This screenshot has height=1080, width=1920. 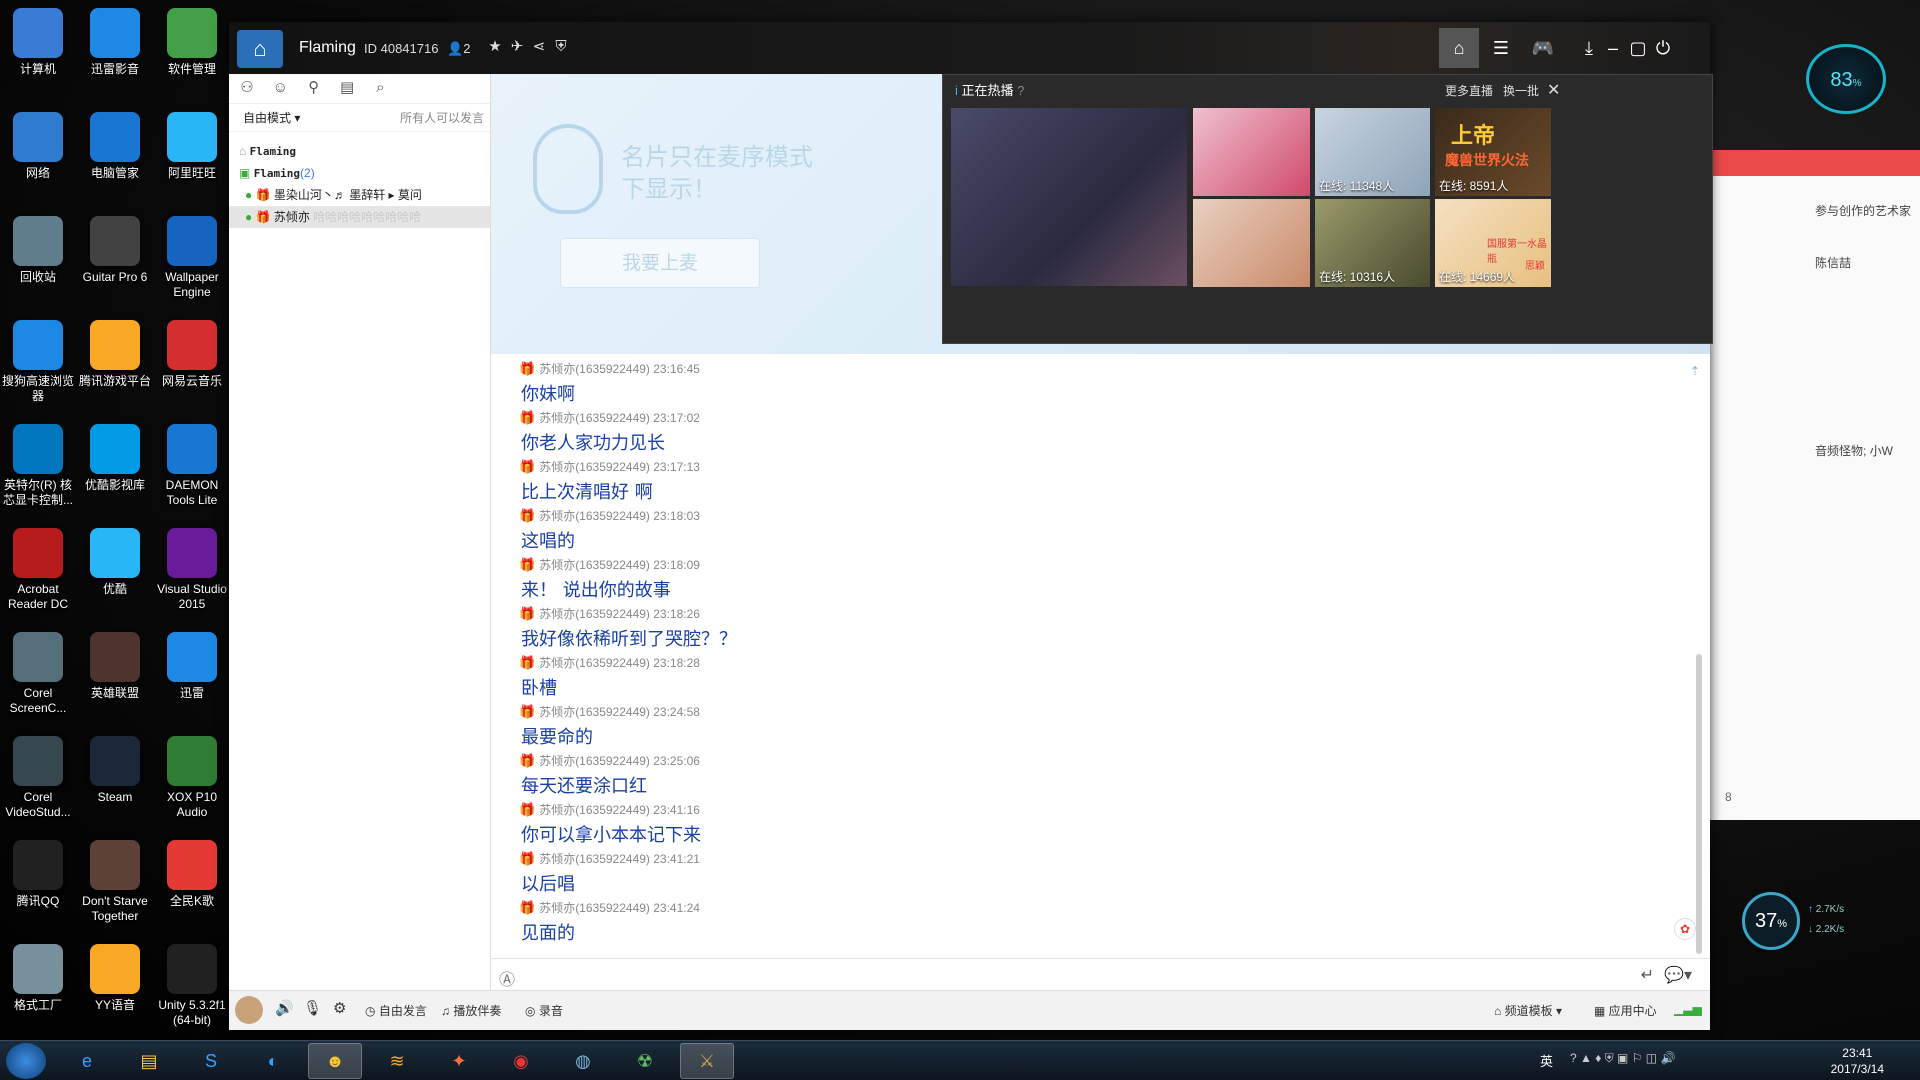 What do you see at coordinates (38, 42) in the screenshot?
I see `desktop-icon: 计算机` at bounding box center [38, 42].